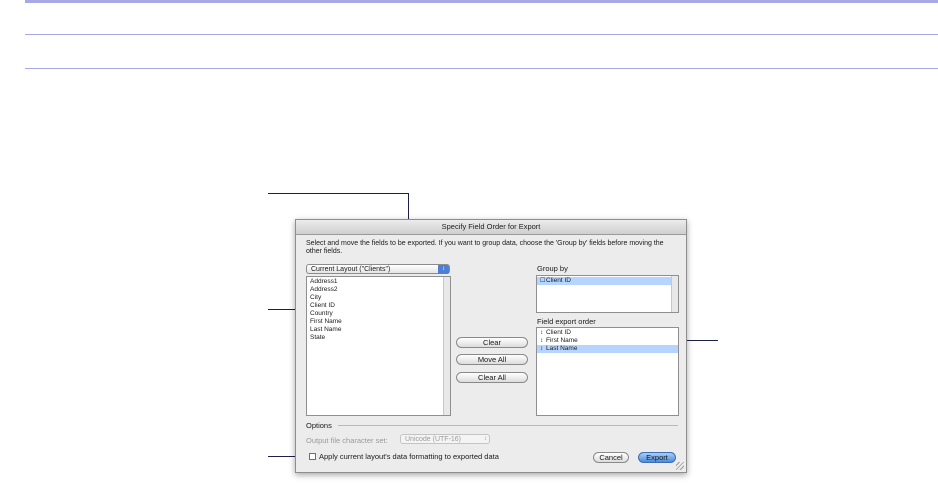 The height and width of the screenshot is (486, 938). What do you see at coordinates (492, 377) in the screenshot?
I see `clear-all-button: Clear All` at bounding box center [492, 377].